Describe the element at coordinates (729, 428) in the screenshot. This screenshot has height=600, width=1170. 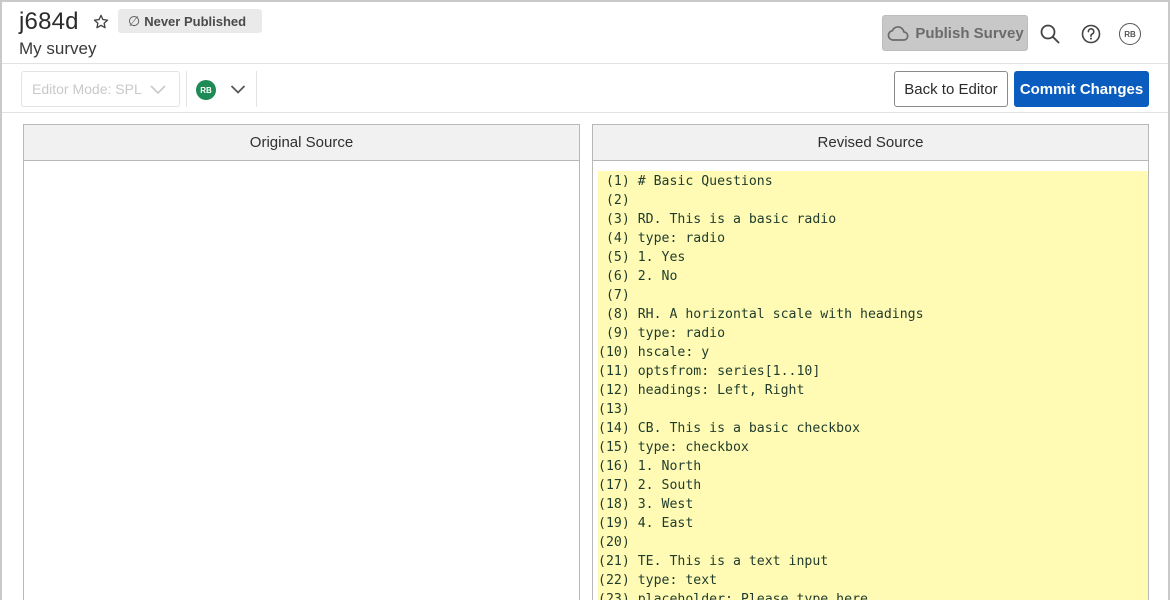
I see `code-line: (14) CB. This is a basic checkbox` at that location.